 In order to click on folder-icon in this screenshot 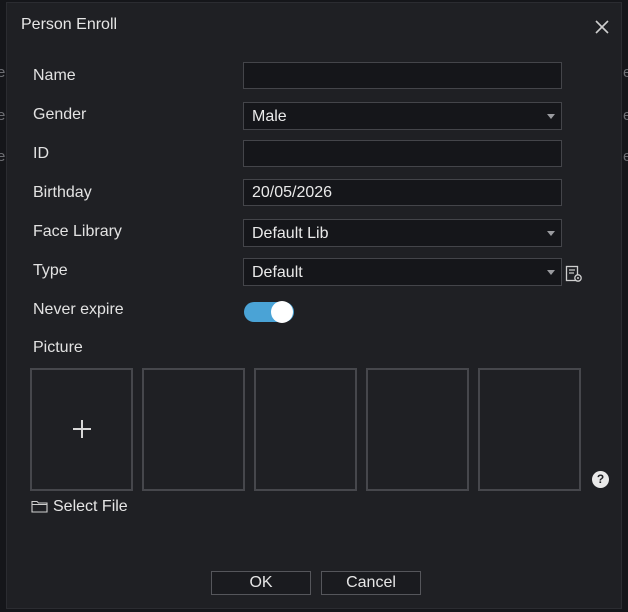, I will do `click(39, 506)`.